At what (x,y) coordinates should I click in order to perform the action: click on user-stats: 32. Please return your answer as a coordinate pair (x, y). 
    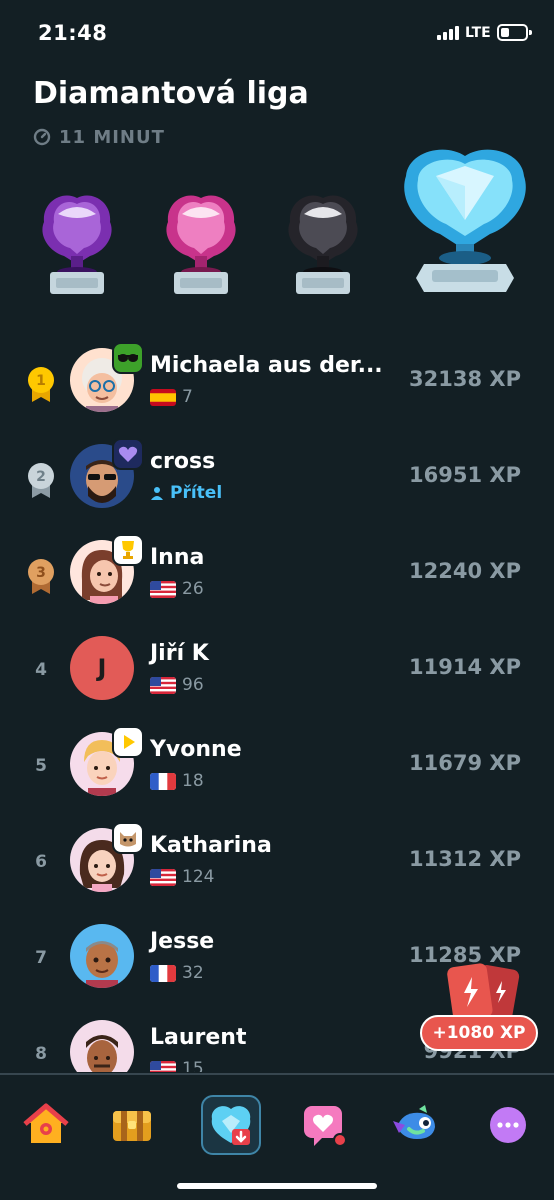
    Looking at the image, I should click on (177, 973).